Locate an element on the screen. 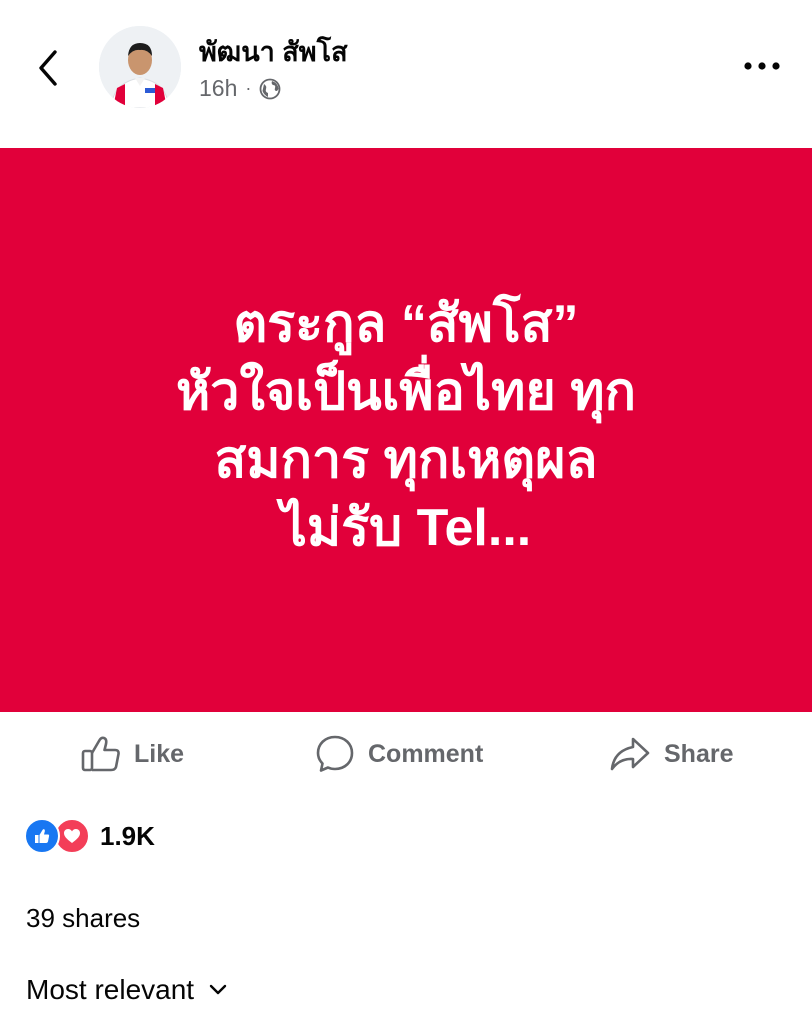 The height and width of the screenshot is (1024, 812). more-options-button is located at coordinates (762, 66).